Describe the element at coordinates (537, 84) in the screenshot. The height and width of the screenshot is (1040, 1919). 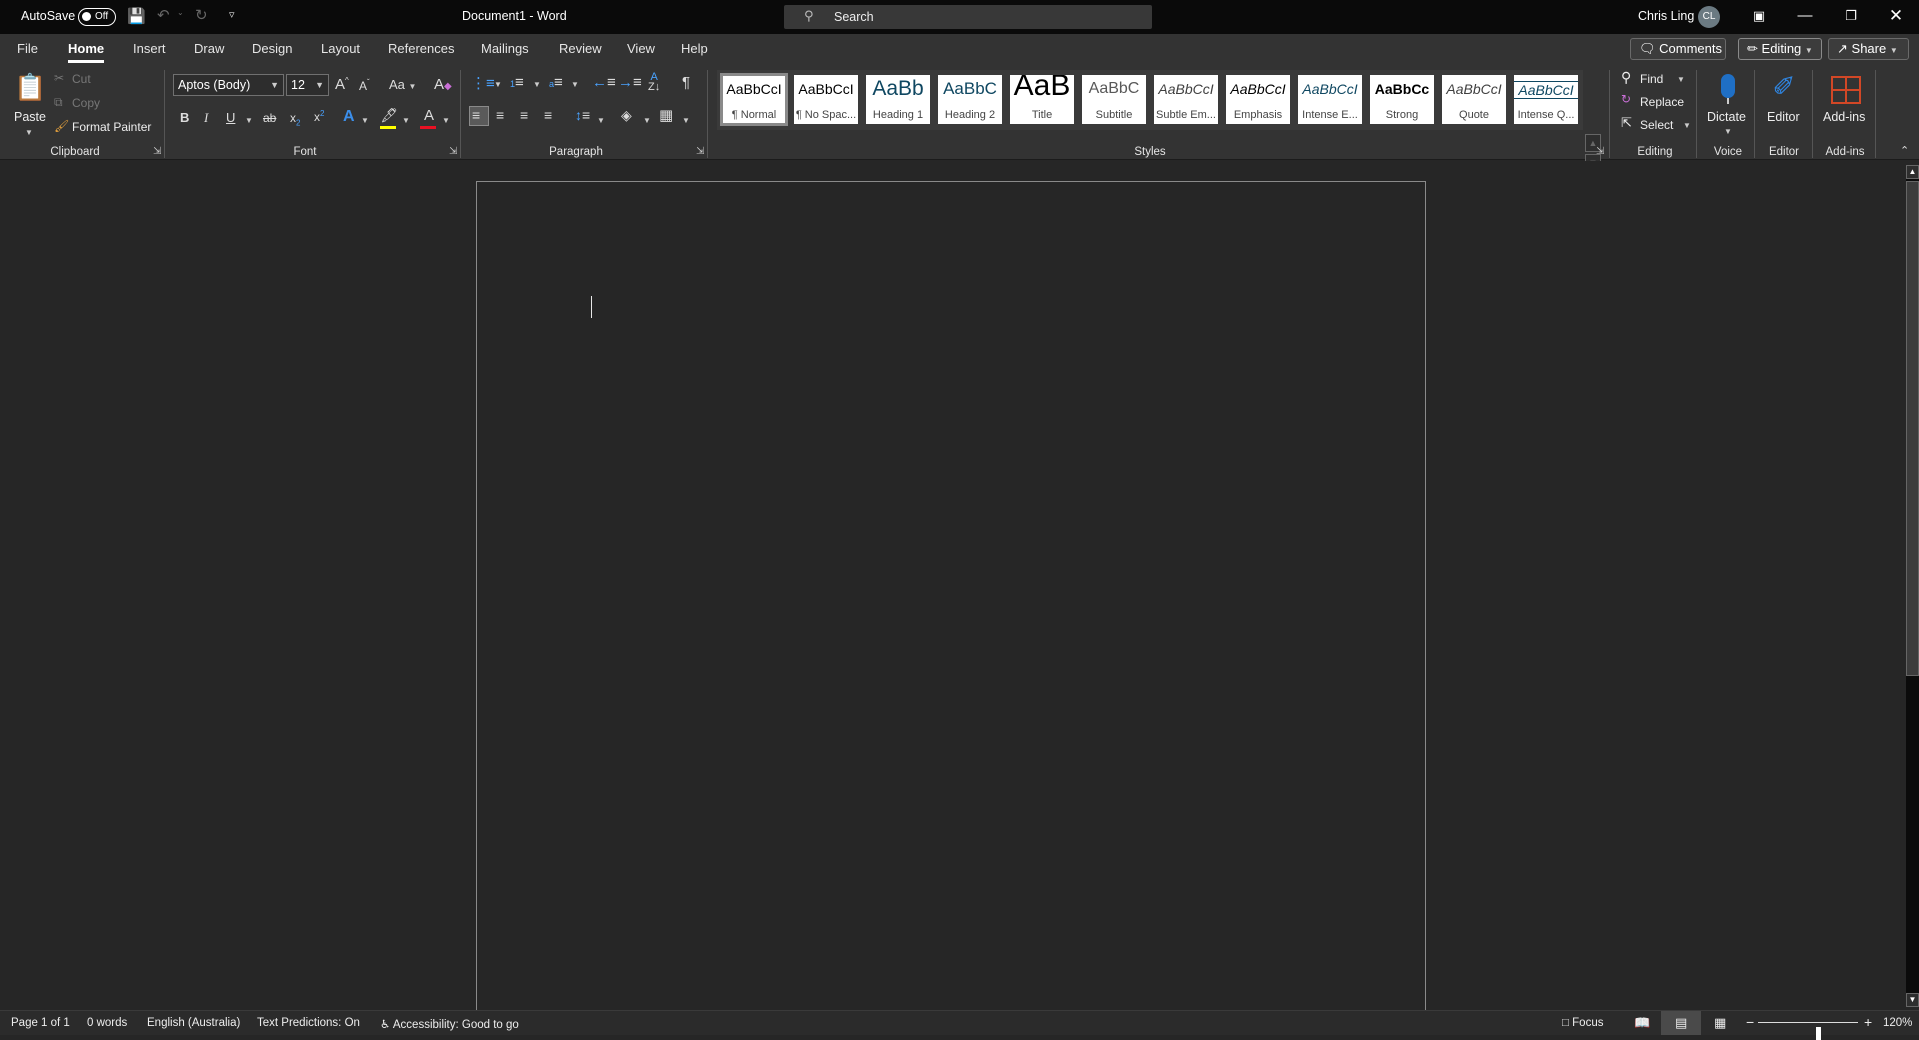
I see `numbering-dropdown-icon: ▼` at that location.